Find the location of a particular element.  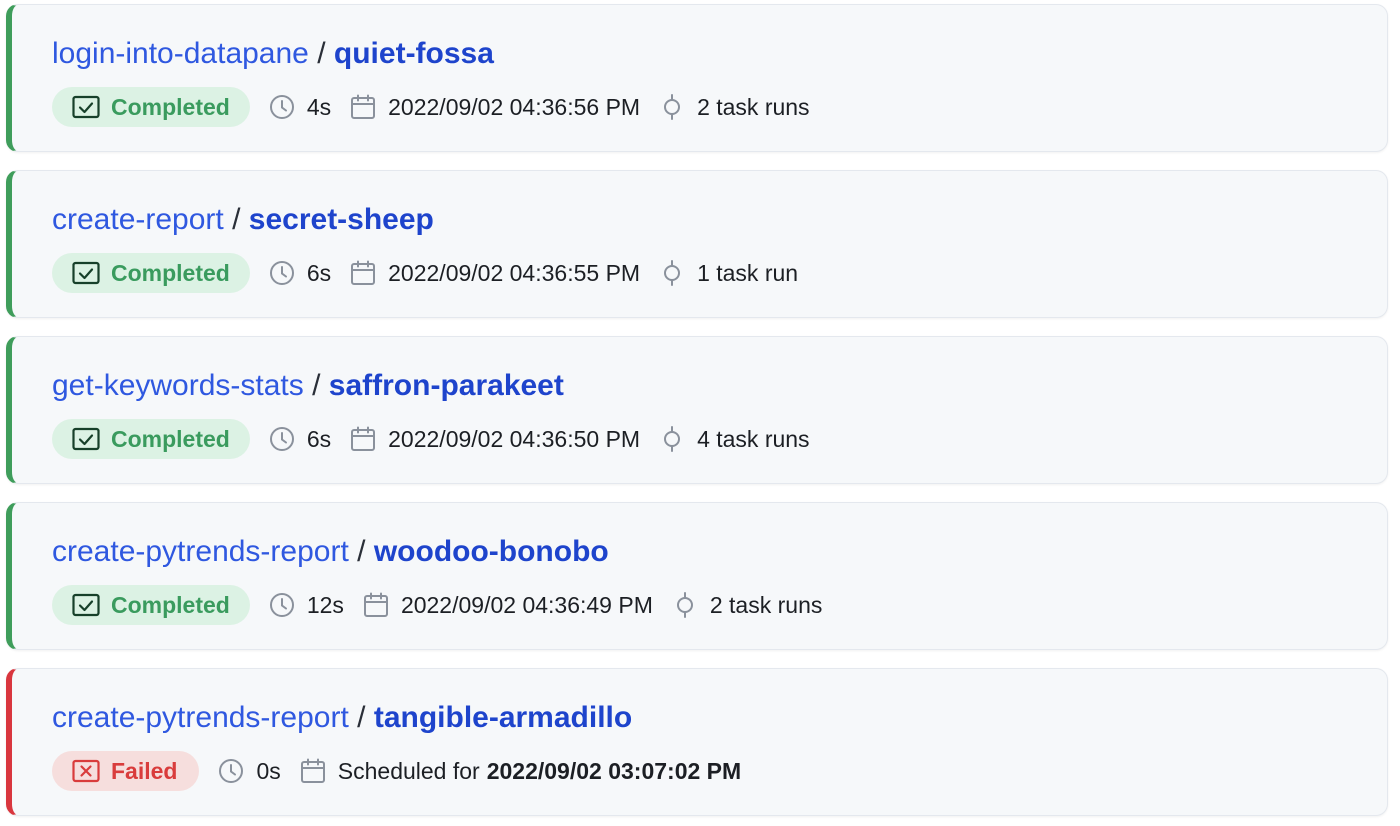

scheduled-time: Scheduled for 2022/09/02 03:07:02 PM is located at coordinates (520, 771).